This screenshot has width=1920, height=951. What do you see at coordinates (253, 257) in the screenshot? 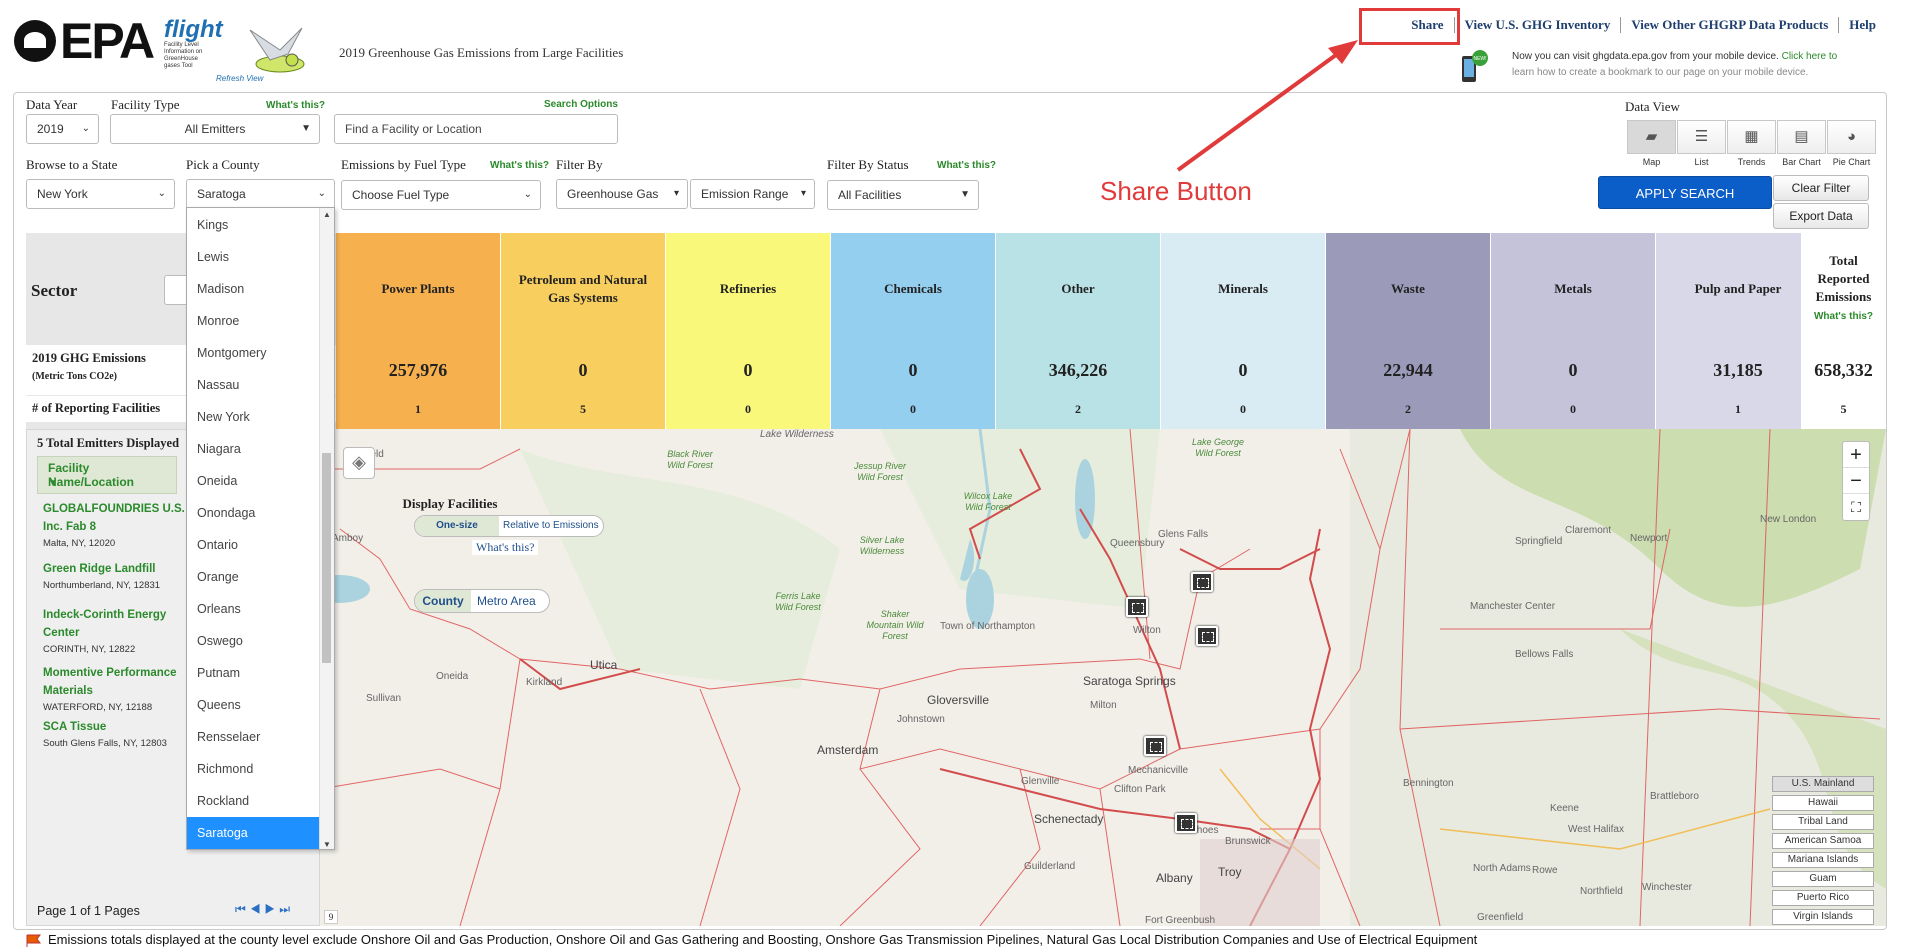
I see `county-option: Lewis` at bounding box center [253, 257].